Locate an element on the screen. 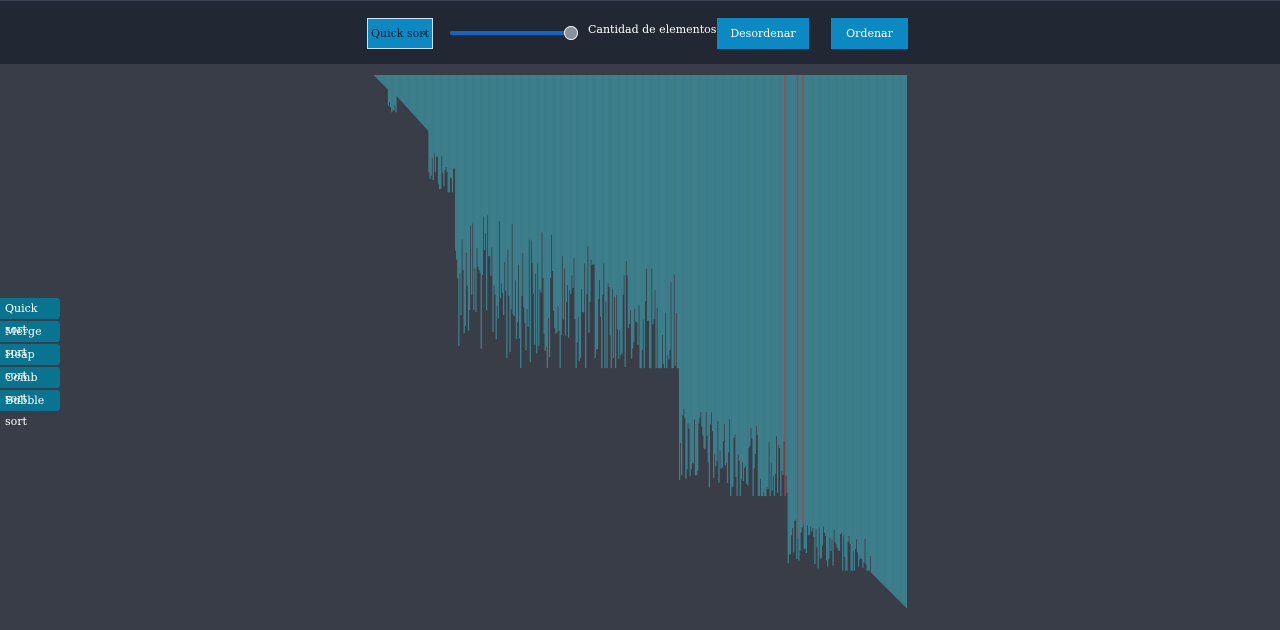 The height and width of the screenshot is (630, 1280). shuffle-button: Desordenar is located at coordinates (763, 33).